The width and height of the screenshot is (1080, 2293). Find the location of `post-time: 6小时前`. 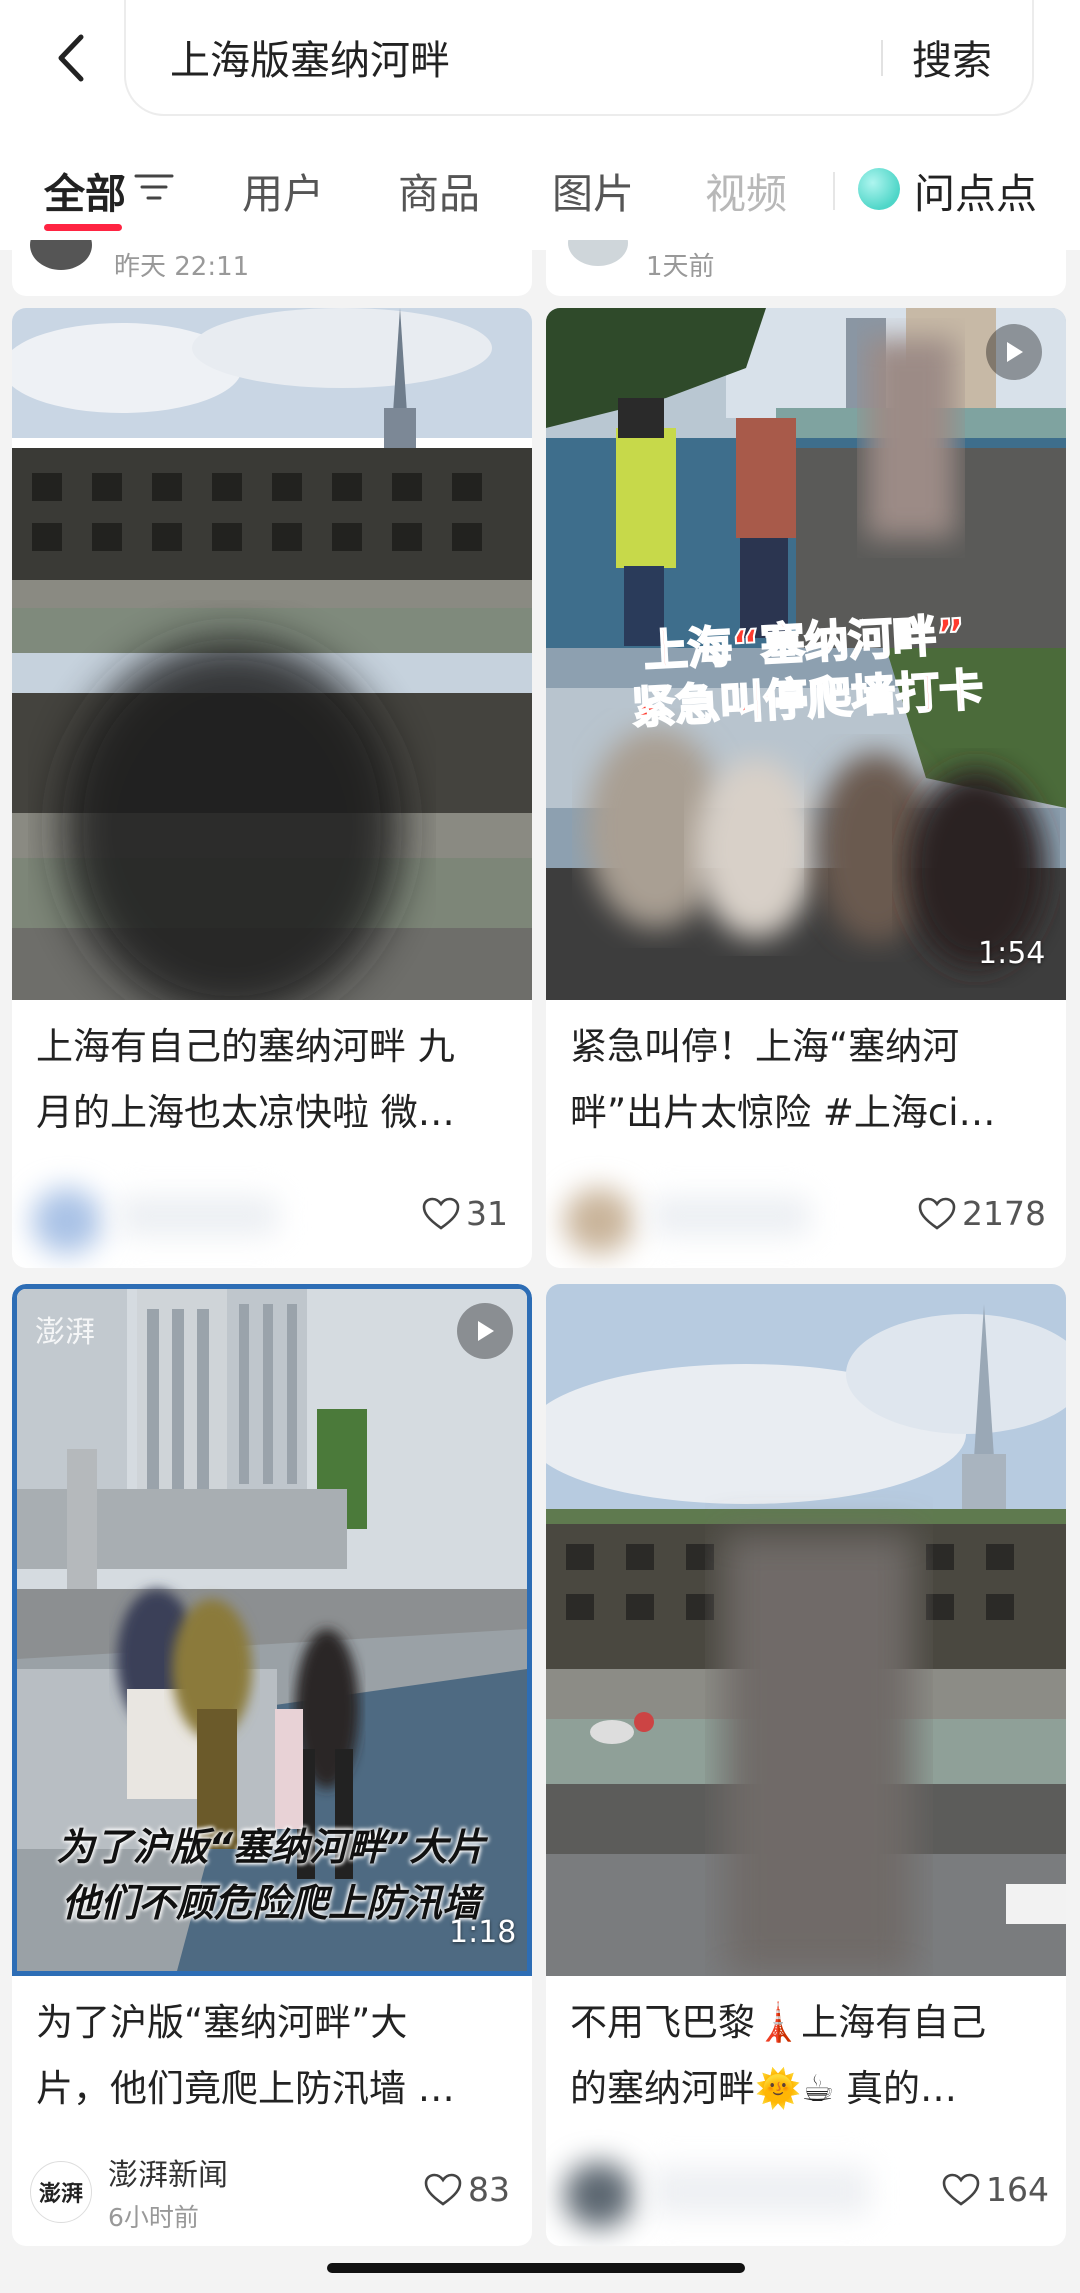

post-time: 6小时前 is located at coordinates (153, 2217).